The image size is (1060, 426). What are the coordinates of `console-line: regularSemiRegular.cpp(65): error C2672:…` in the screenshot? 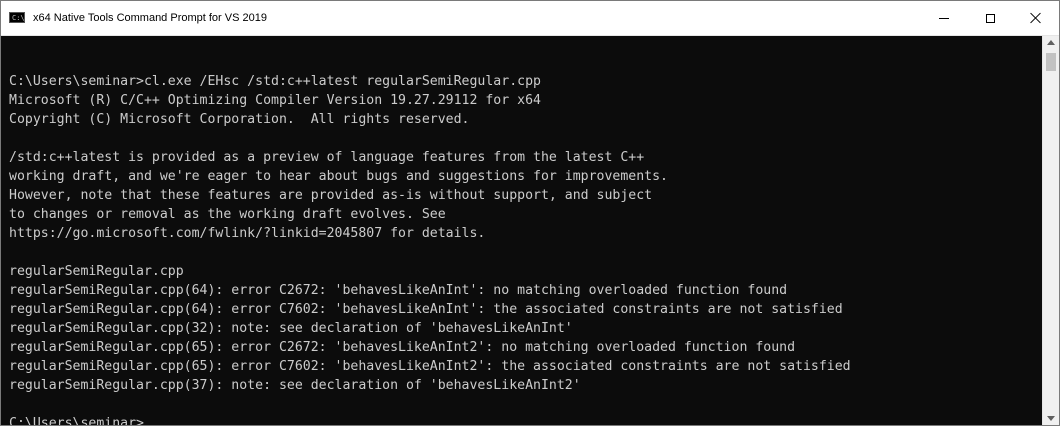 It's located at (402, 347).